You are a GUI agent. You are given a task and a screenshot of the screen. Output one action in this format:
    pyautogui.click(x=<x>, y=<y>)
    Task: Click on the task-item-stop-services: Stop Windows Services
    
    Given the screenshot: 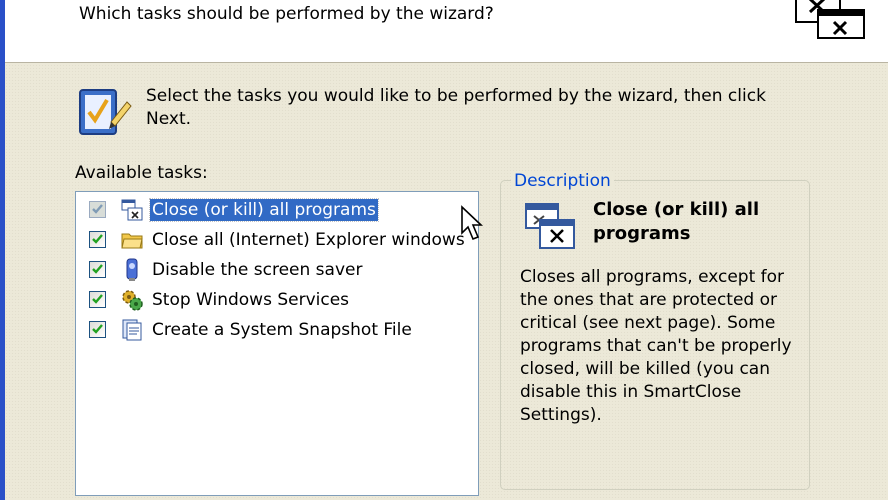 What is the action you would take?
    pyautogui.click(x=277, y=300)
    